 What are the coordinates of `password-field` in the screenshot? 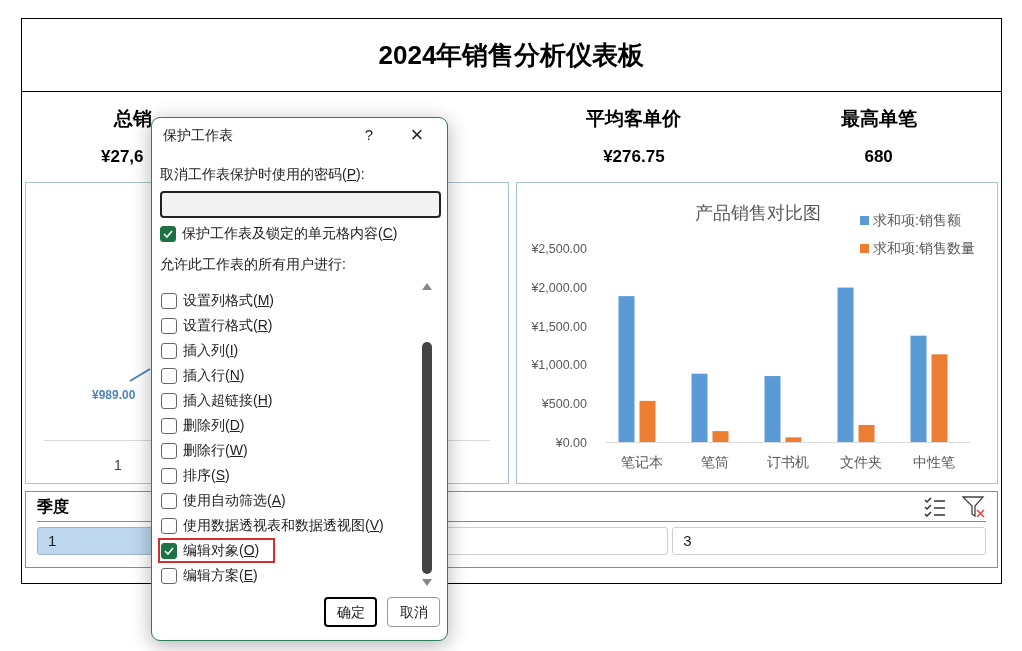 It's located at (300, 204).